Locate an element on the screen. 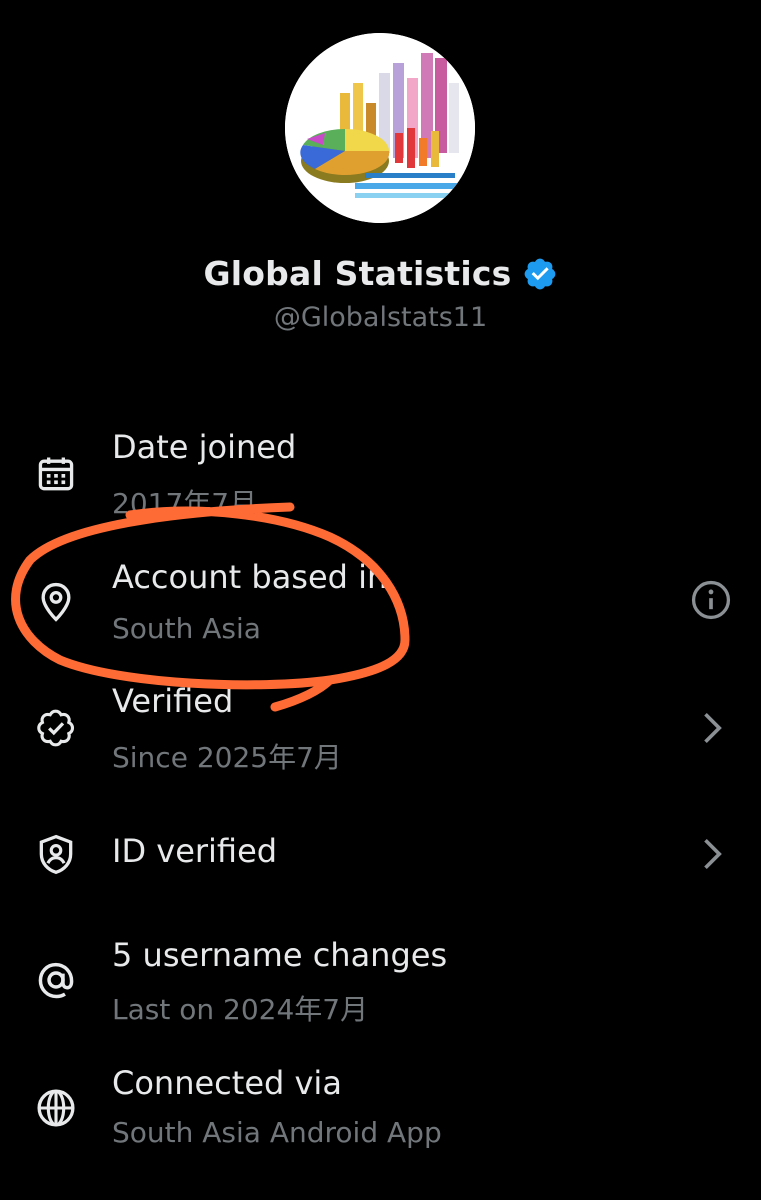  location-pin-icon is located at coordinates (56, 602).